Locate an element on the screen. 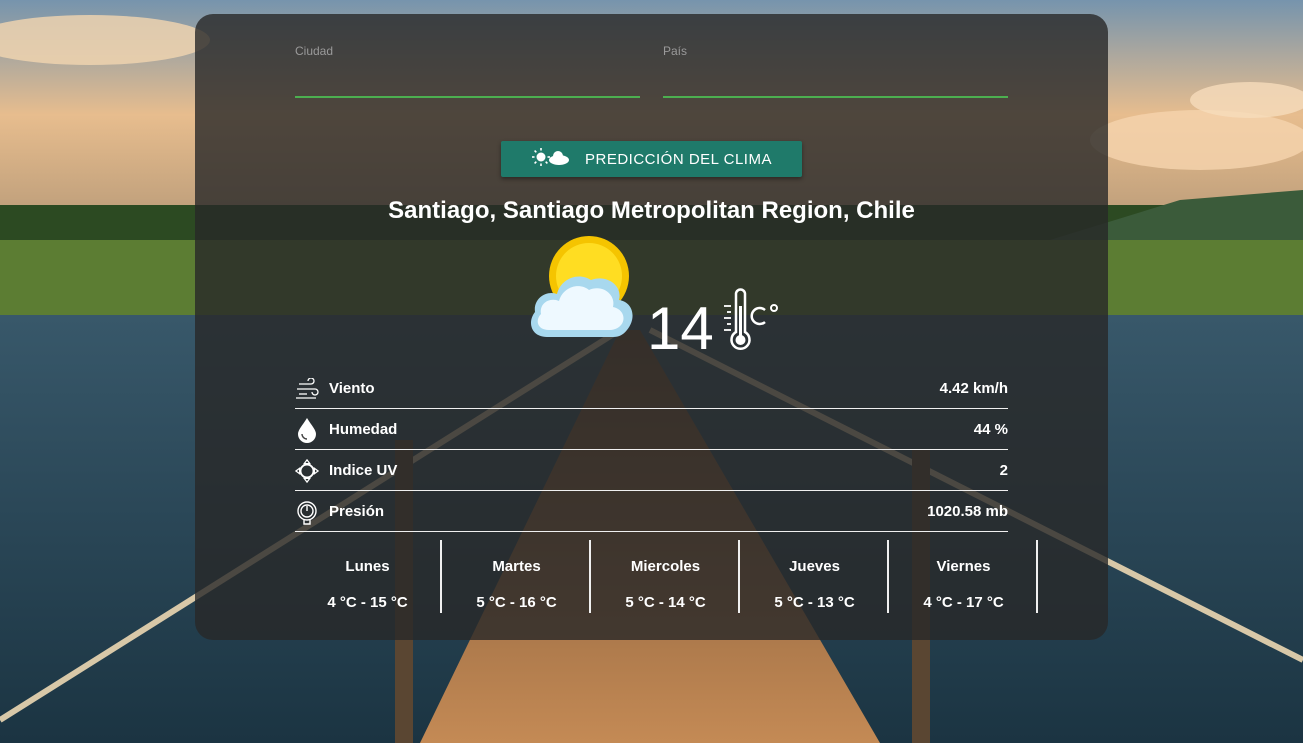  forecast-day-range: 5 °C - 14 °C is located at coordinates (665, 602).